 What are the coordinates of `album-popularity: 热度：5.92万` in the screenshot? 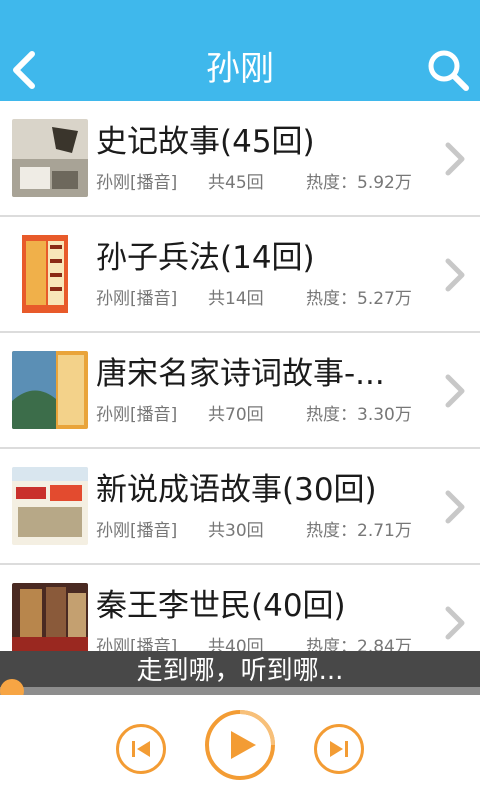 It's located at (359, 183).